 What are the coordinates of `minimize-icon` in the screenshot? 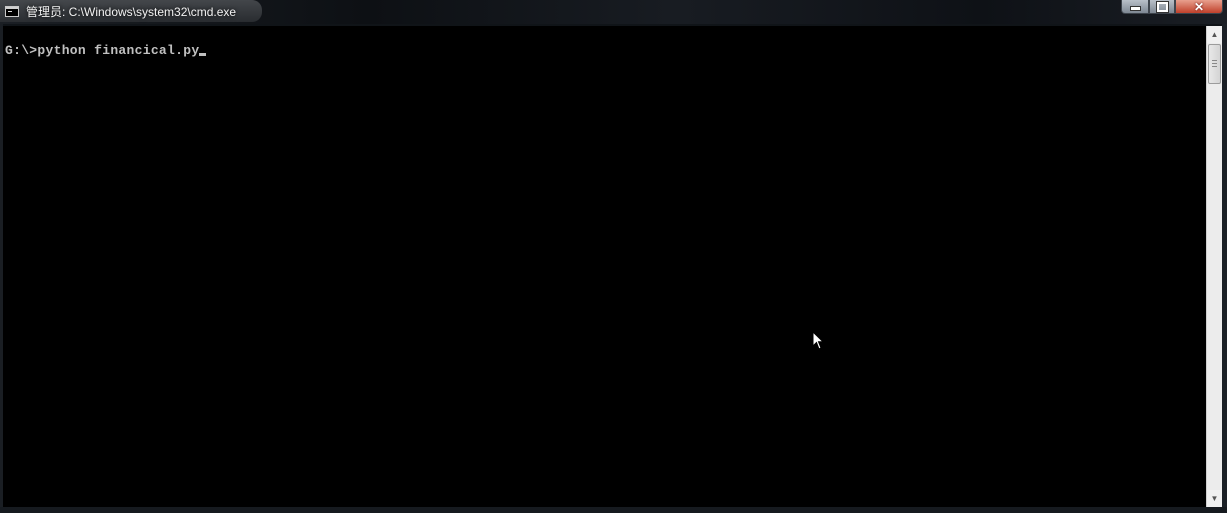 It's located at (1135, 8).